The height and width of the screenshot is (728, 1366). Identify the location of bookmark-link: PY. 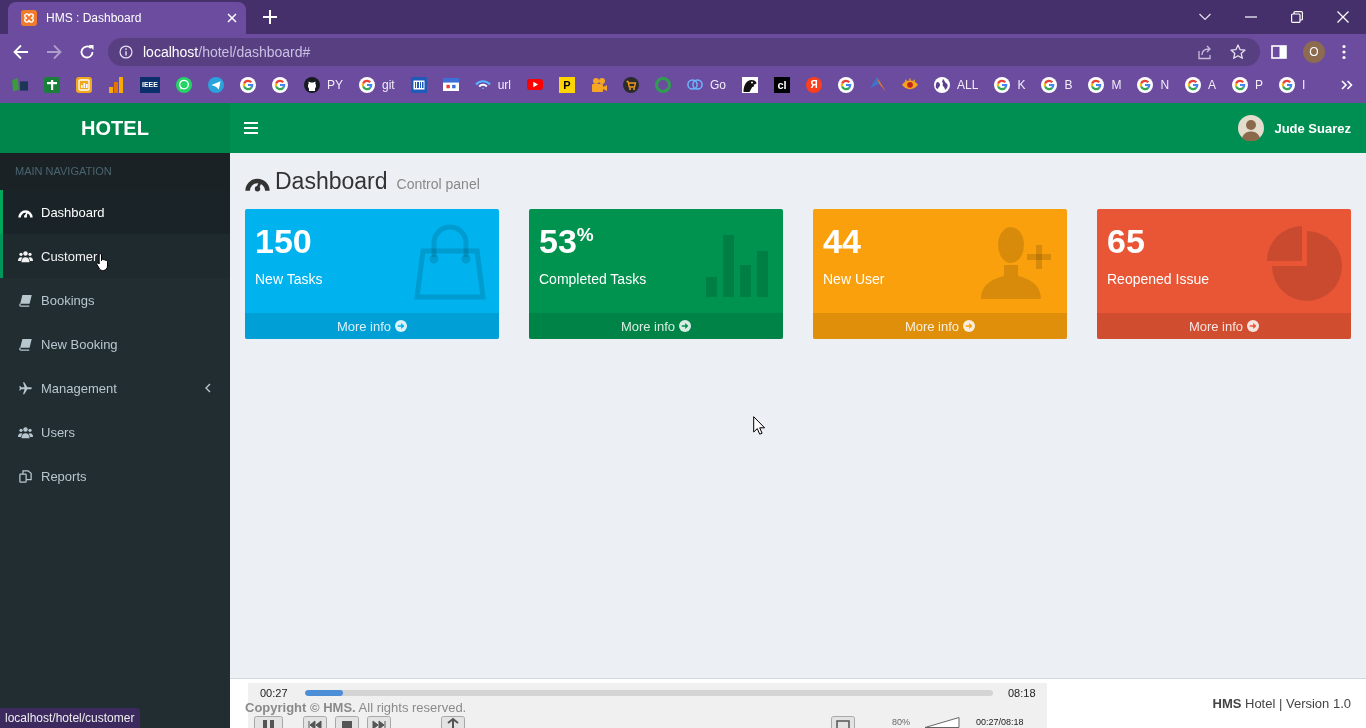
(323, 84).